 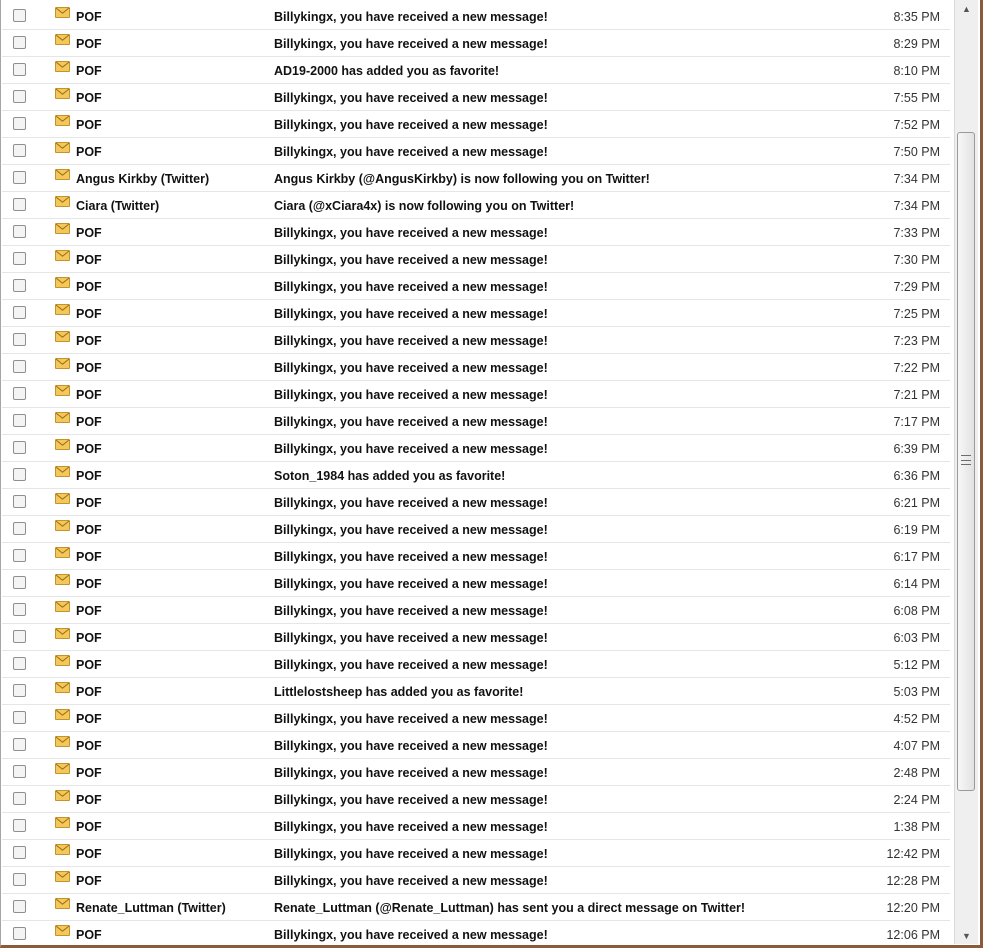 What do you see at coordinates (966, 8) in the screenshot?
I see `scroll-up-arrow-icon: ▲` at bounding box center [966, 8].